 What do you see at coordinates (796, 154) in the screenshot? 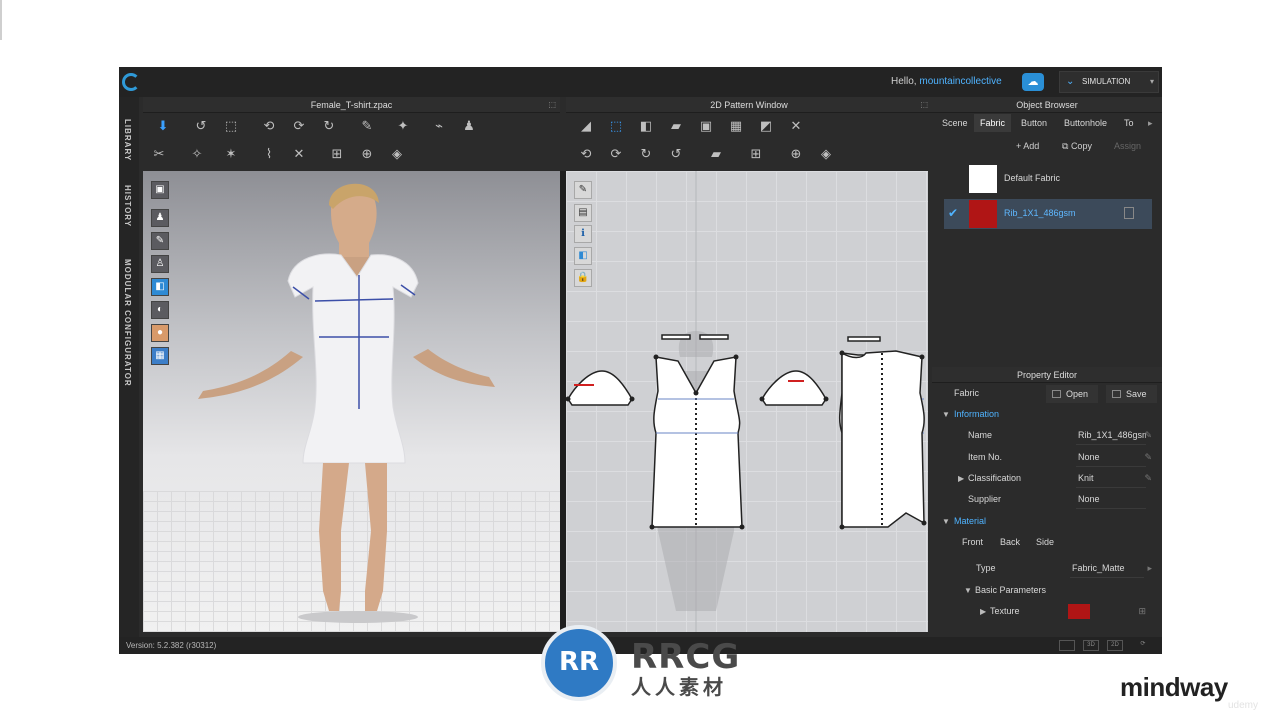
I see `buttonhole-2d-icon: ⊕` at bounding box center [796, 154].